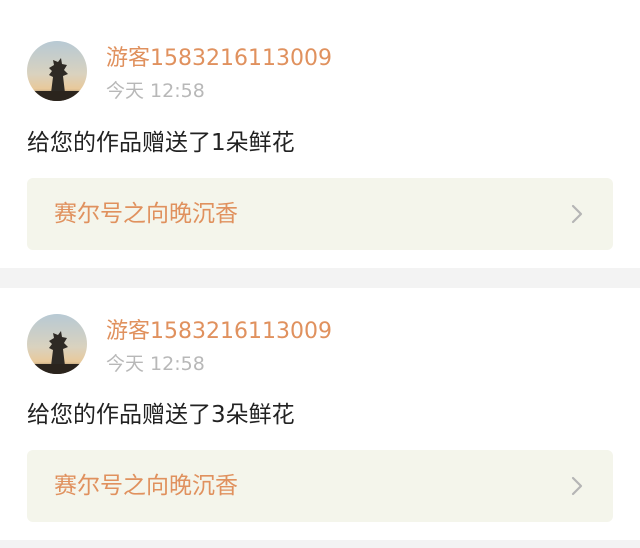 Image resolution: width=640 pixels, height=548 pixels. What do you see at coordinates (161, 415) in the screenshot?
I see `notification-message: 给您的作品赠送了3朵鲜花` at bounding box center [161, 415].